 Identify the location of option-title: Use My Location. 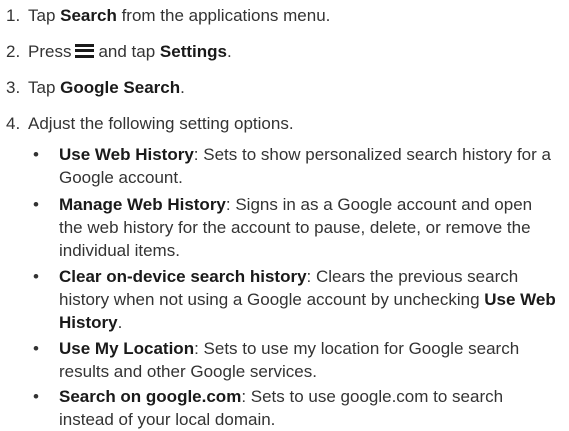
(127, 348).